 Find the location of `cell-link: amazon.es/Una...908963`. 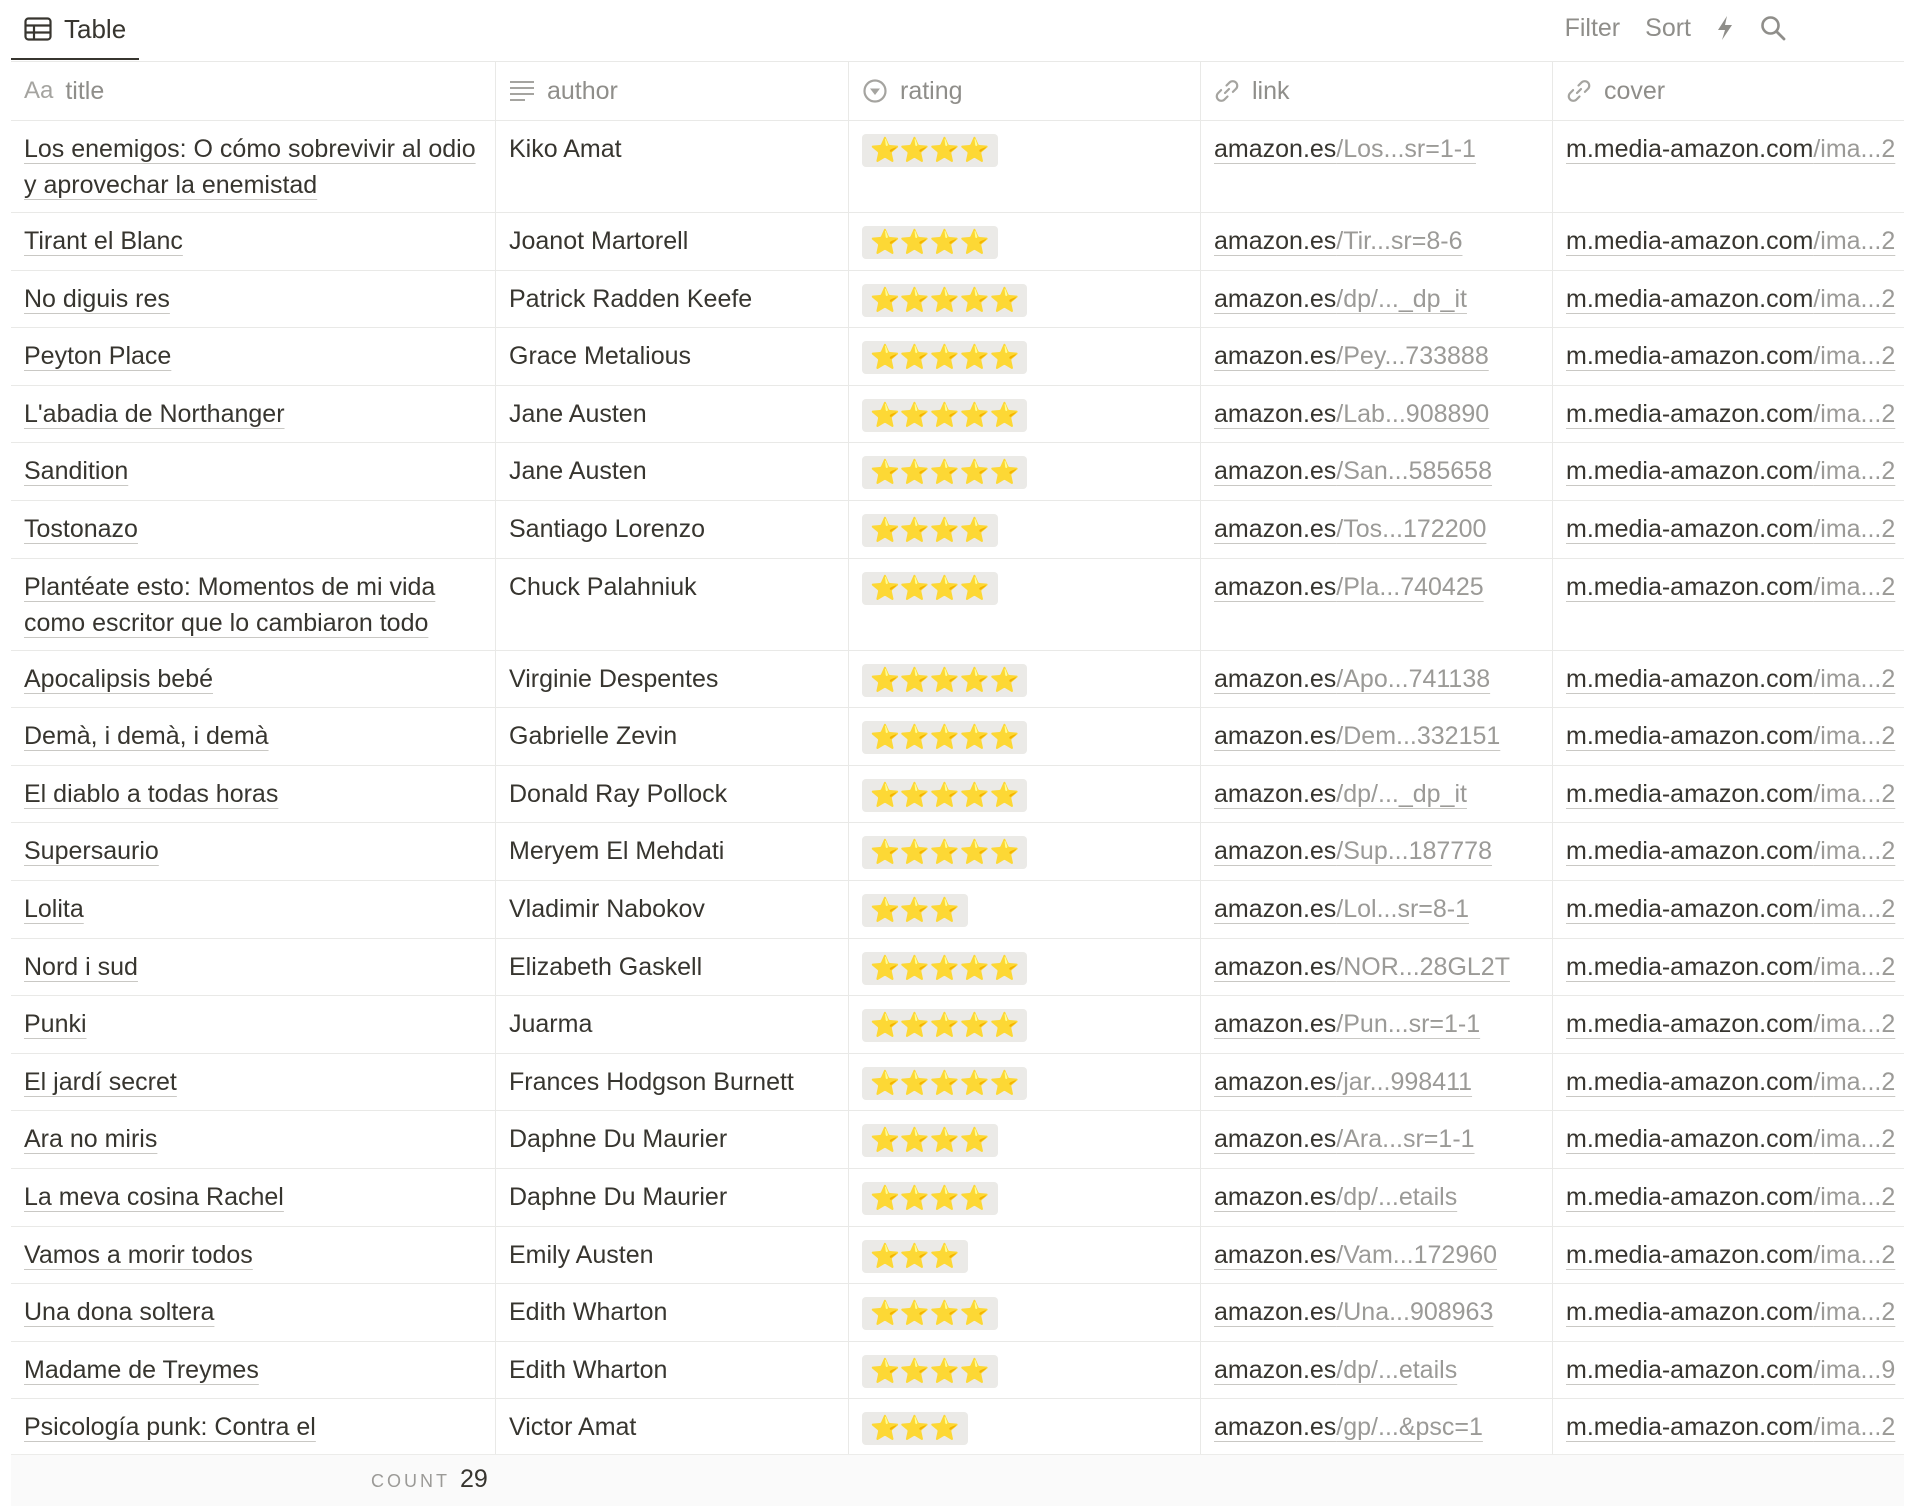

cell-link: amazon.es/Una...908963 is located at coordinates (1377, 1312).